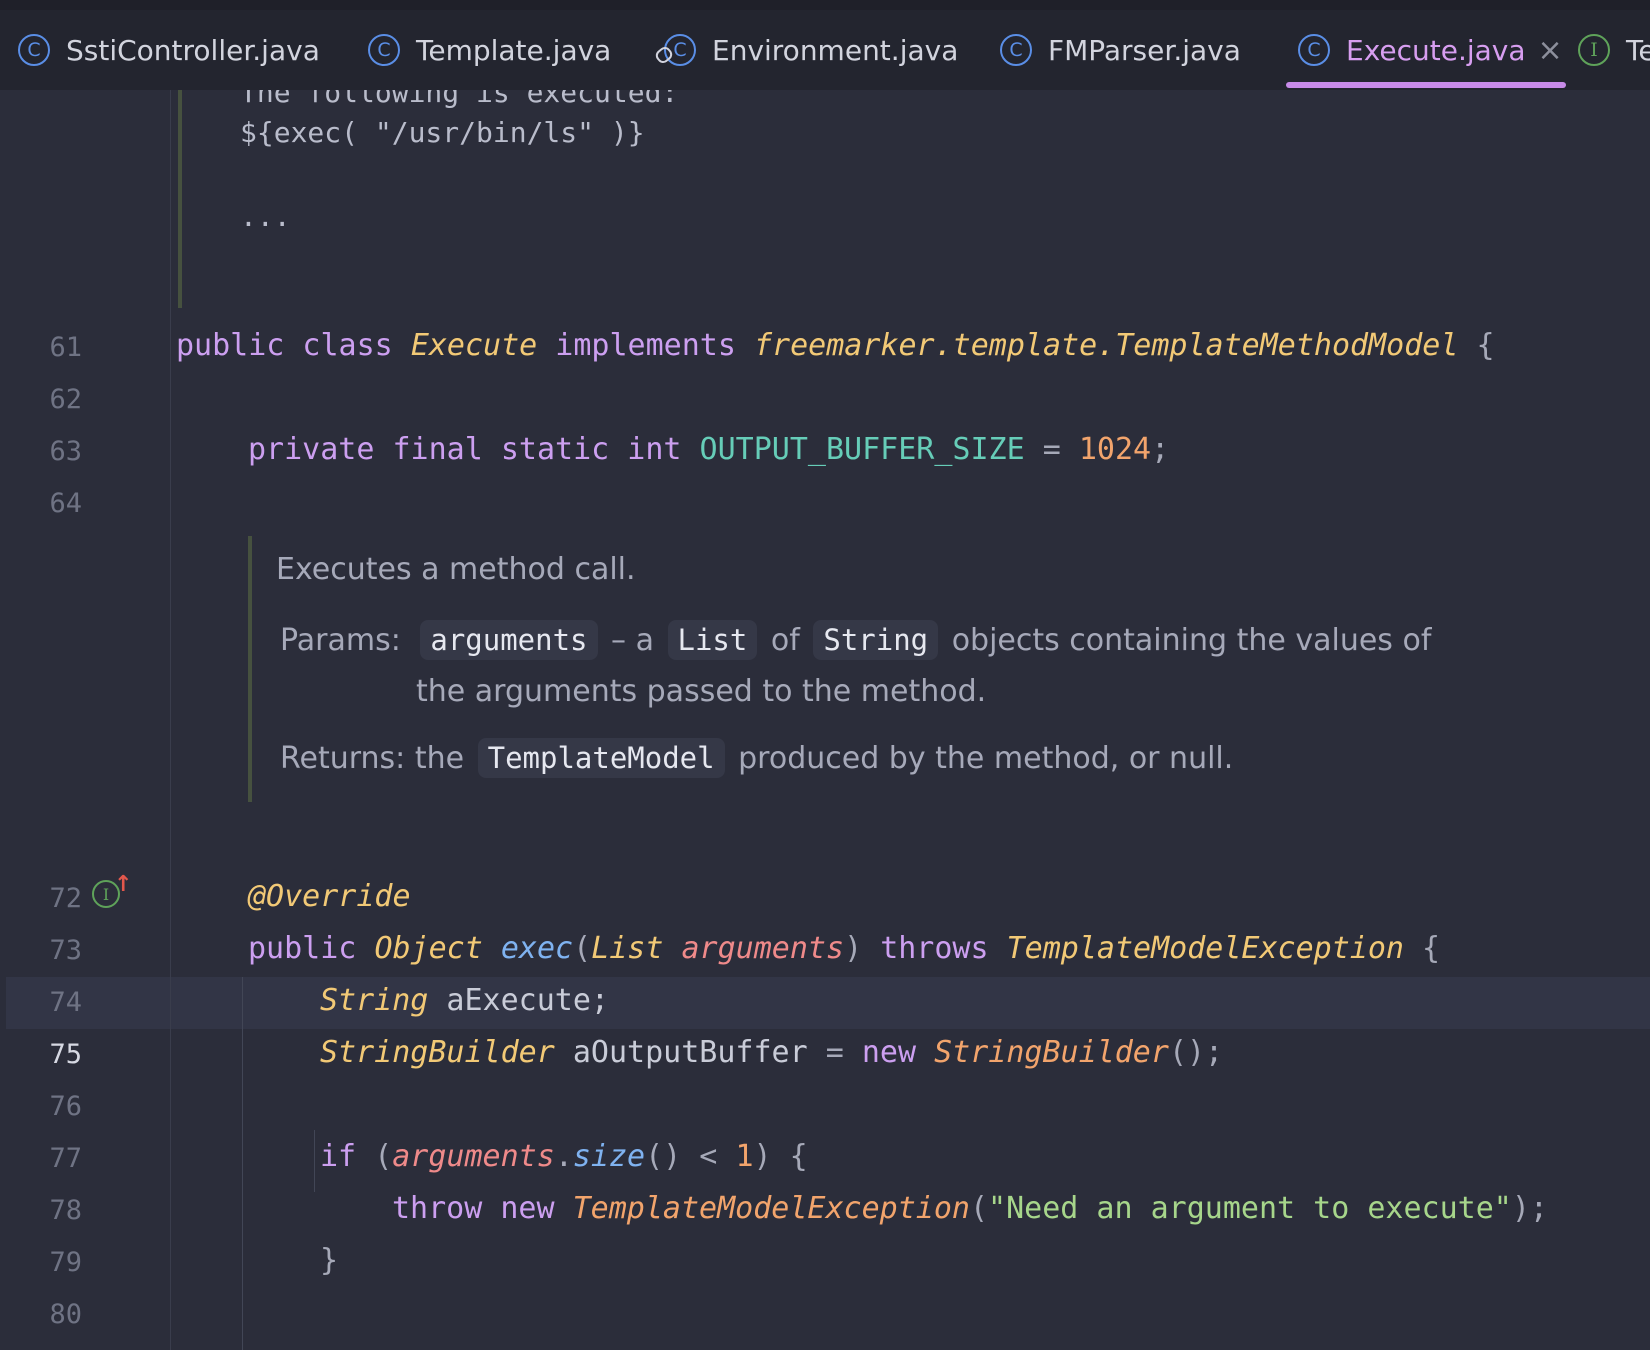  I want to click on line-number: 72, so click(65, 898).